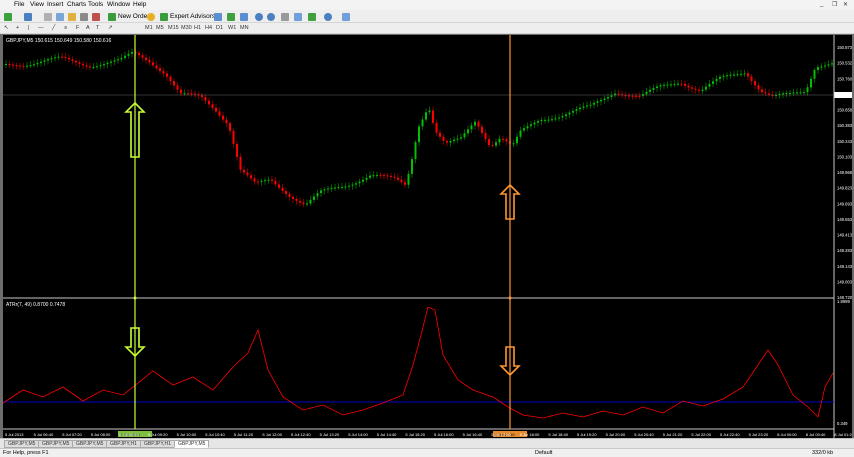 The image size is (854, 457). I want to click on menu-window: Window, so click(118, 4).